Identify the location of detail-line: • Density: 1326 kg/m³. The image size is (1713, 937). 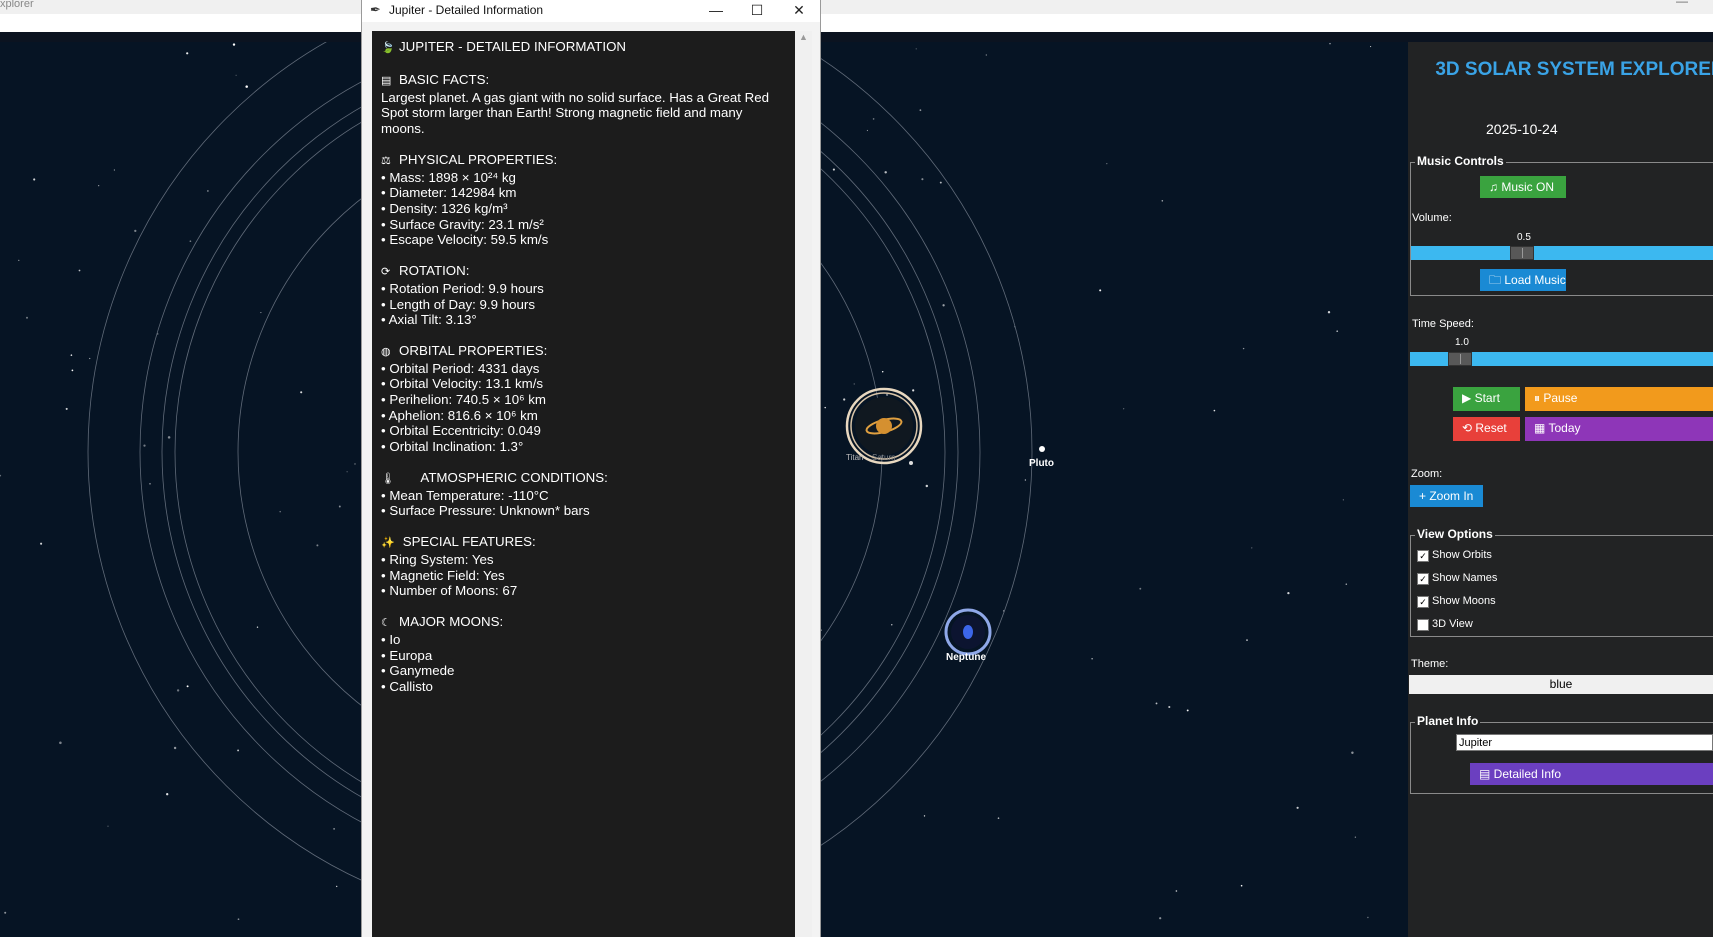
(583, 209).